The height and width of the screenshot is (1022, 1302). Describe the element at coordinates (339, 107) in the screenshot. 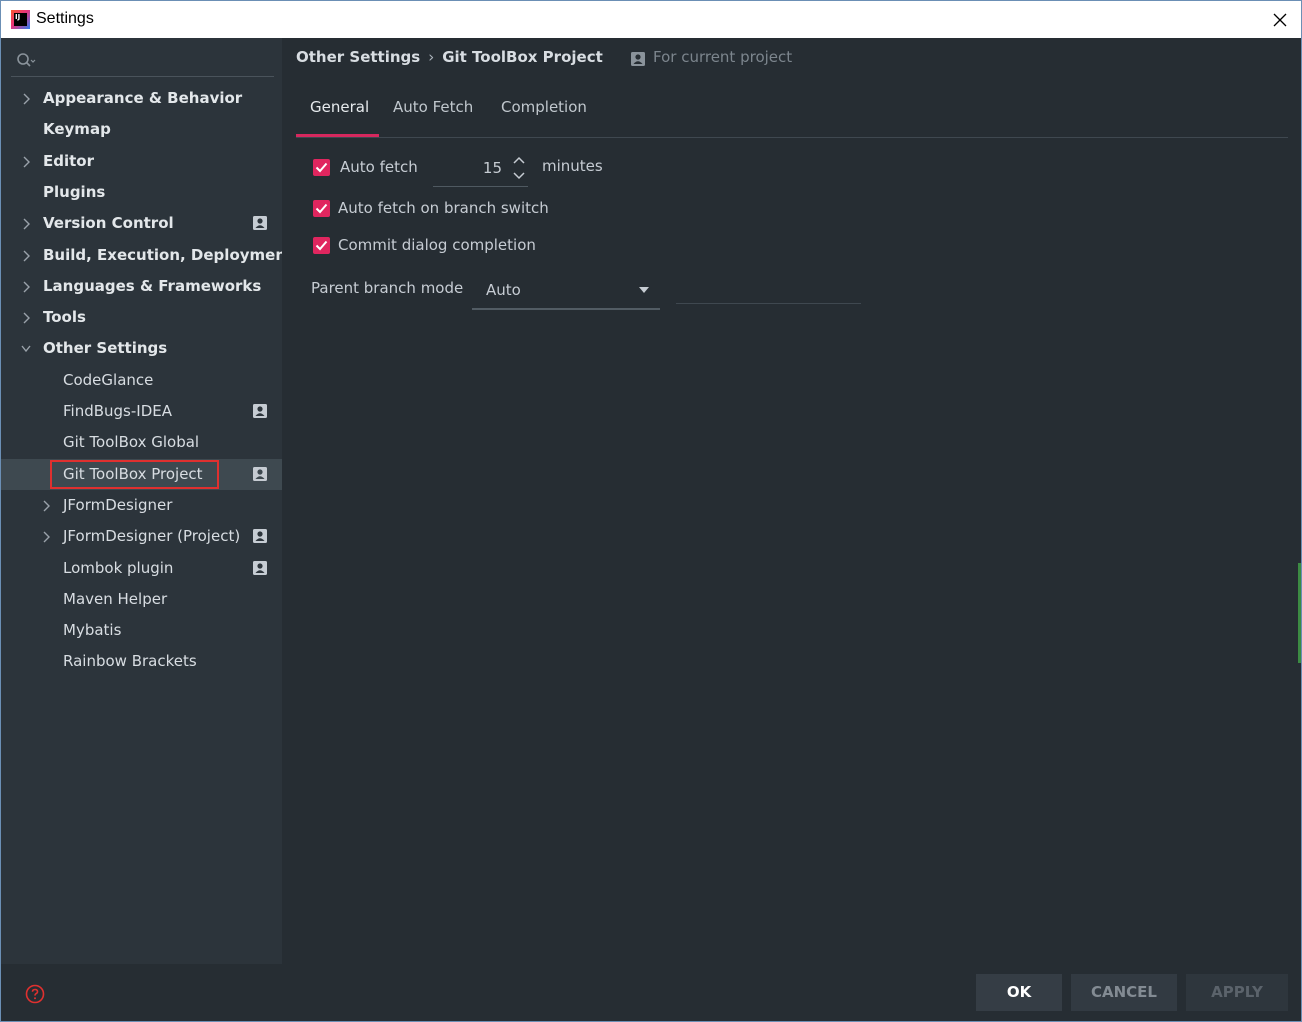

I see `tab-general: General` at that location.